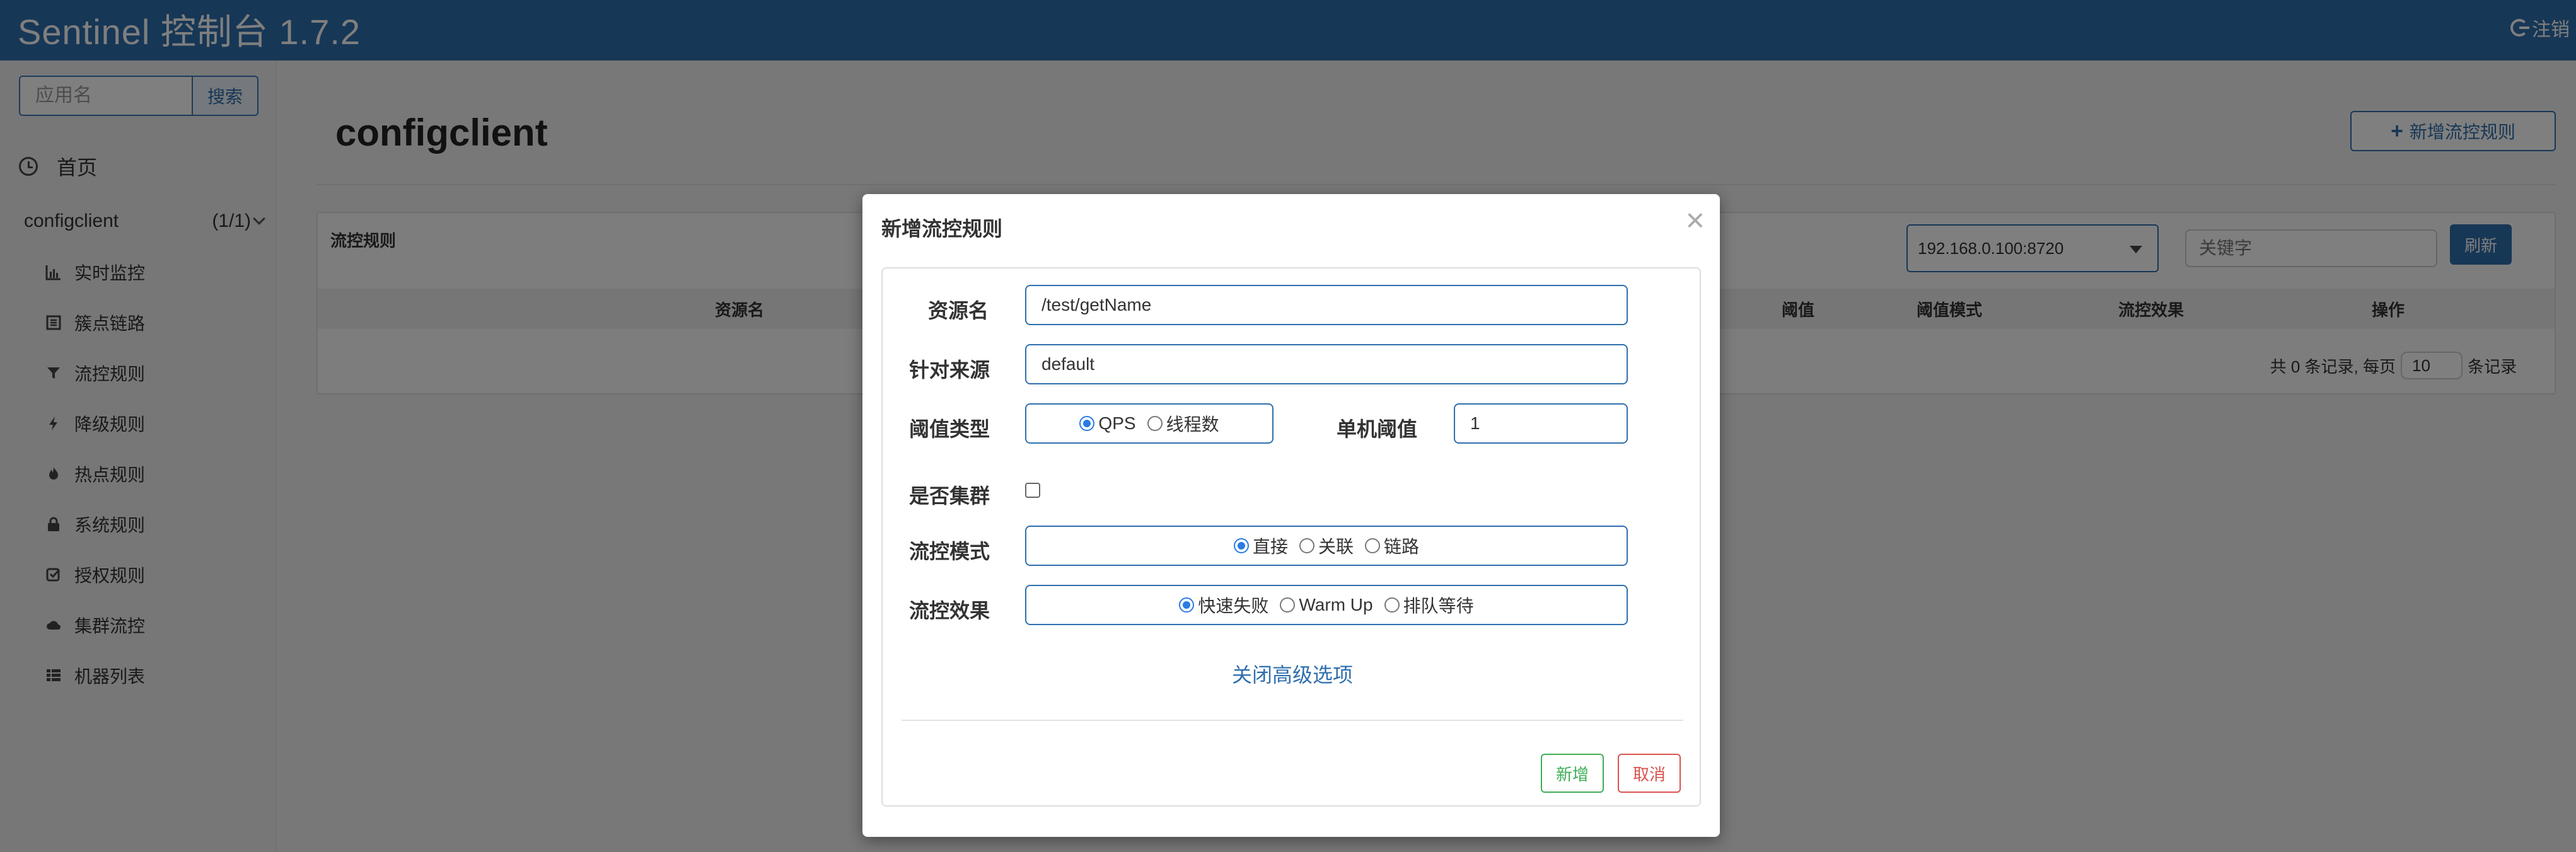  I want to click on radio-label: 快速失败, so click(1233, 606).